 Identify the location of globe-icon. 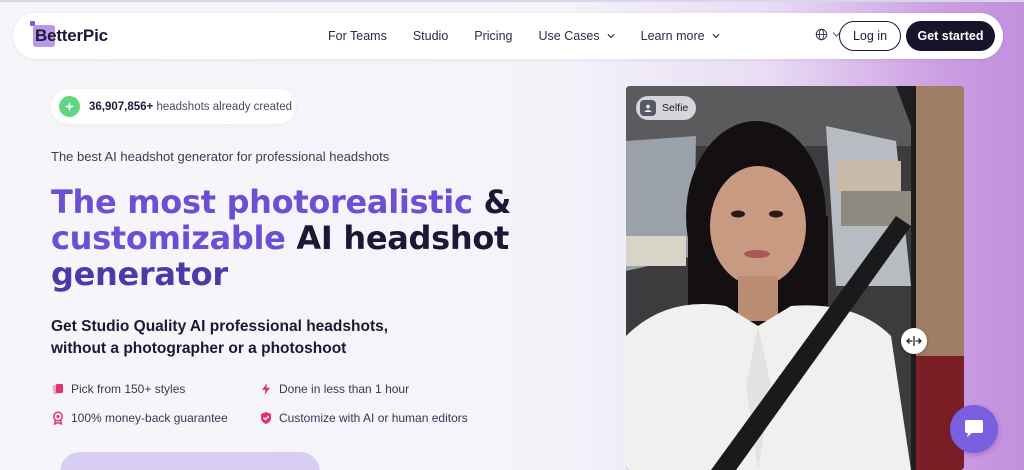
(821, 34).